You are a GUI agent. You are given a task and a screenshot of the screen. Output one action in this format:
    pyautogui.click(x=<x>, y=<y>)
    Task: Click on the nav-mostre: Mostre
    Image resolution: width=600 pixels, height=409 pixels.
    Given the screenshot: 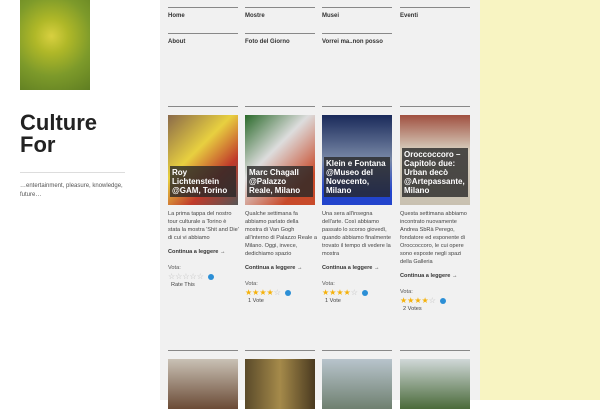 What is the action you would take?
    pyautogui.click(x=280, y=13)
    